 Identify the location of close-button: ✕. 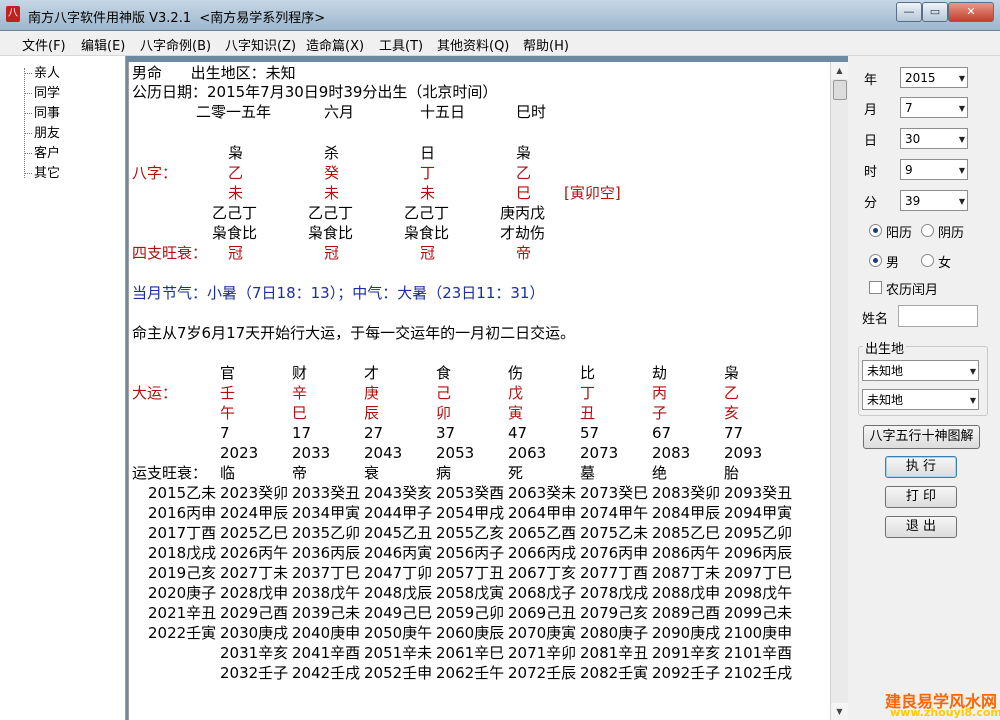
(971, 12).